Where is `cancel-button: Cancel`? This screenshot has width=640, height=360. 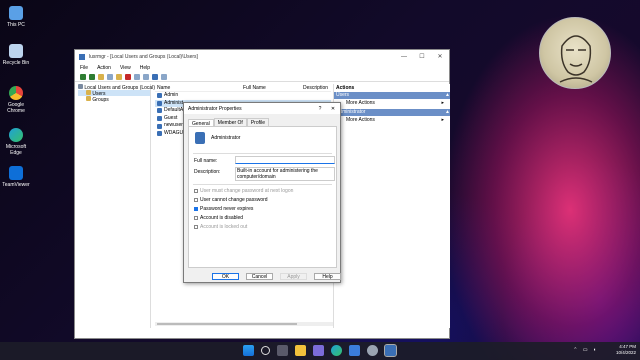 cancel-button: Cancel is located at coordinates (259, 276).